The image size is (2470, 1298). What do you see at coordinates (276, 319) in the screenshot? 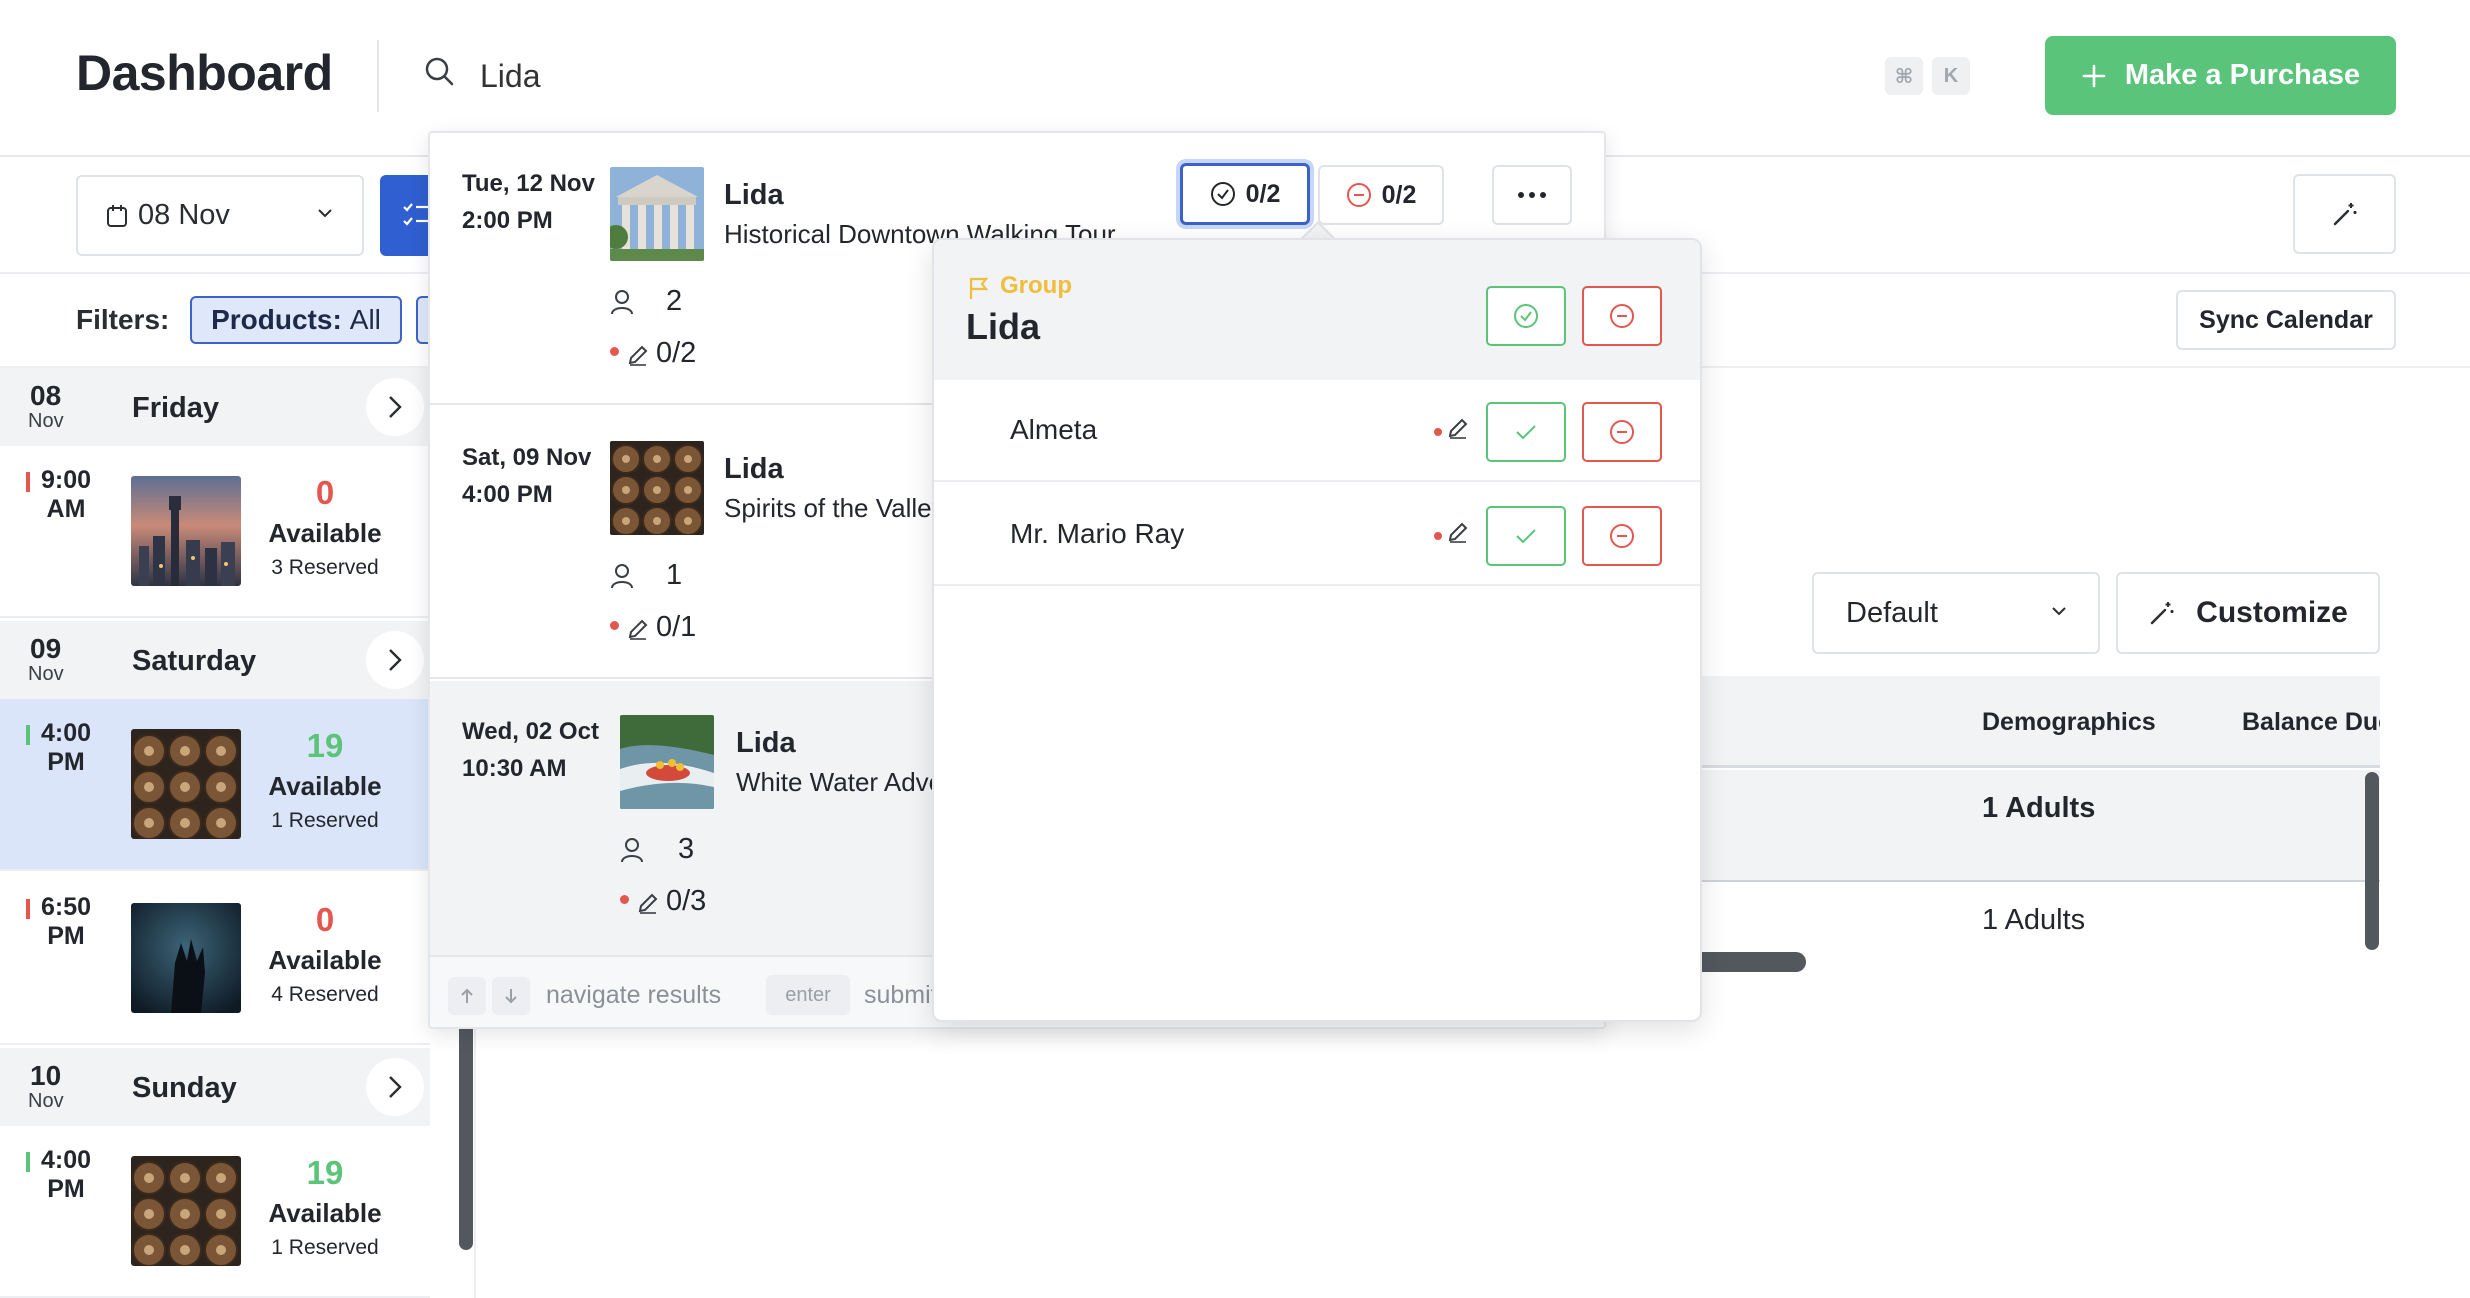
I see `products-filter-key: Products:` at bounding box center [276, 319].